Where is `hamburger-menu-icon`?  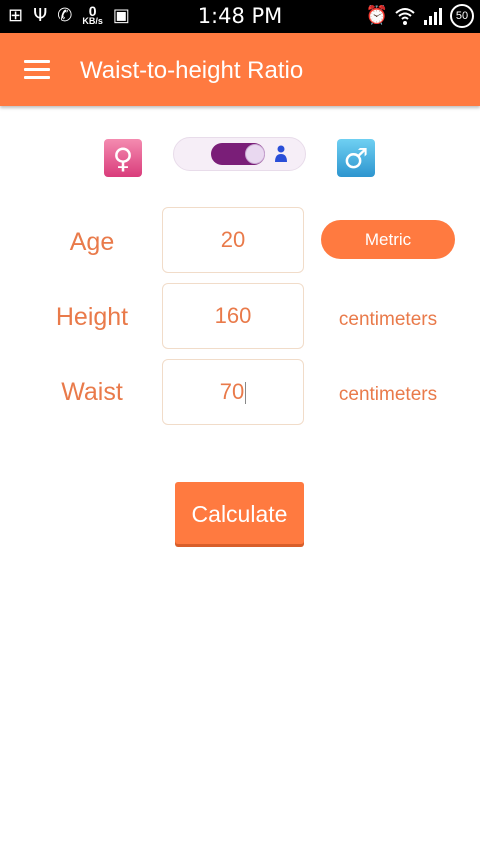
hamburger-menu-icon is located at coordinates (37, 70).